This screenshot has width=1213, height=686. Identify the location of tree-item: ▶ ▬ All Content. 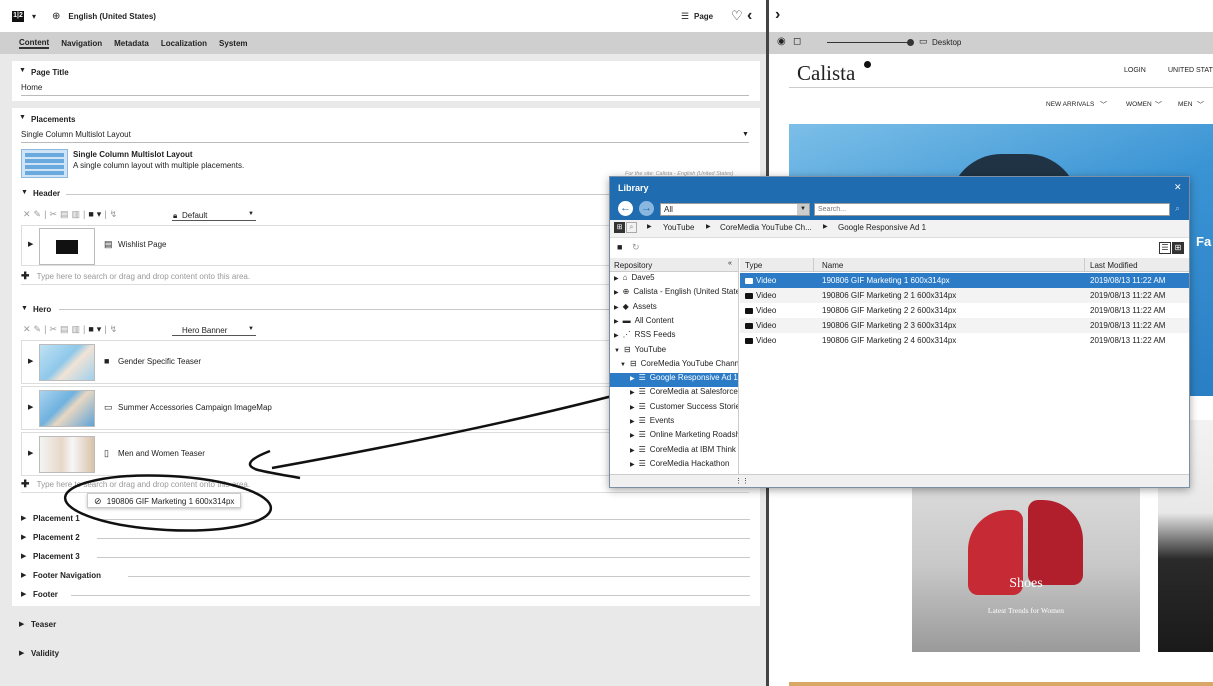
(674, 323).